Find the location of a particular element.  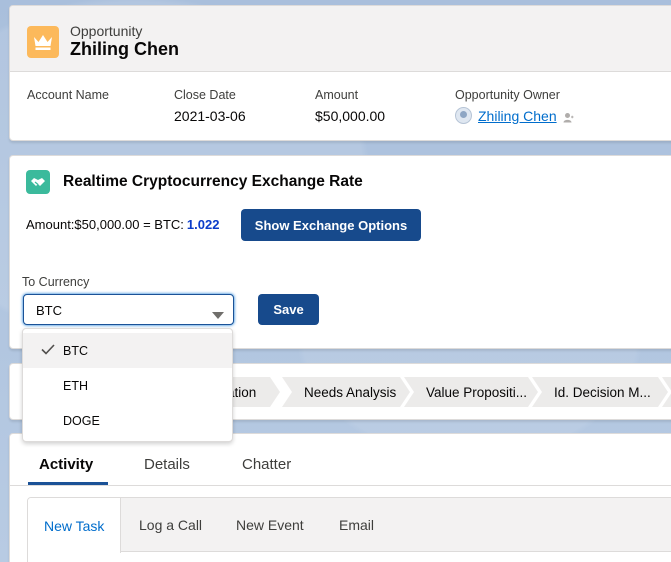

owner-row: Zhiling Chen is located at coordinates (514, 115).